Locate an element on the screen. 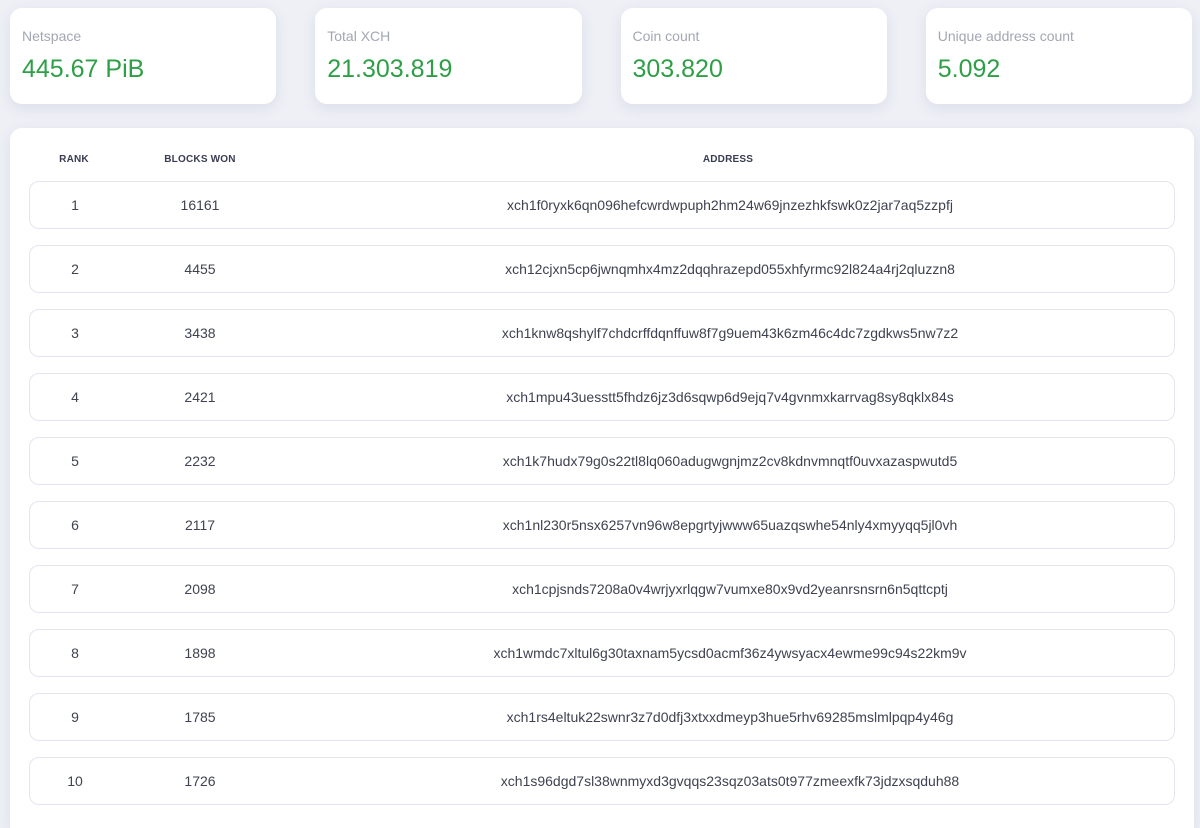 The height and width of the screenshot is (828, 1200). stat-label: Unique address count is located at coordinates (1005, 36).